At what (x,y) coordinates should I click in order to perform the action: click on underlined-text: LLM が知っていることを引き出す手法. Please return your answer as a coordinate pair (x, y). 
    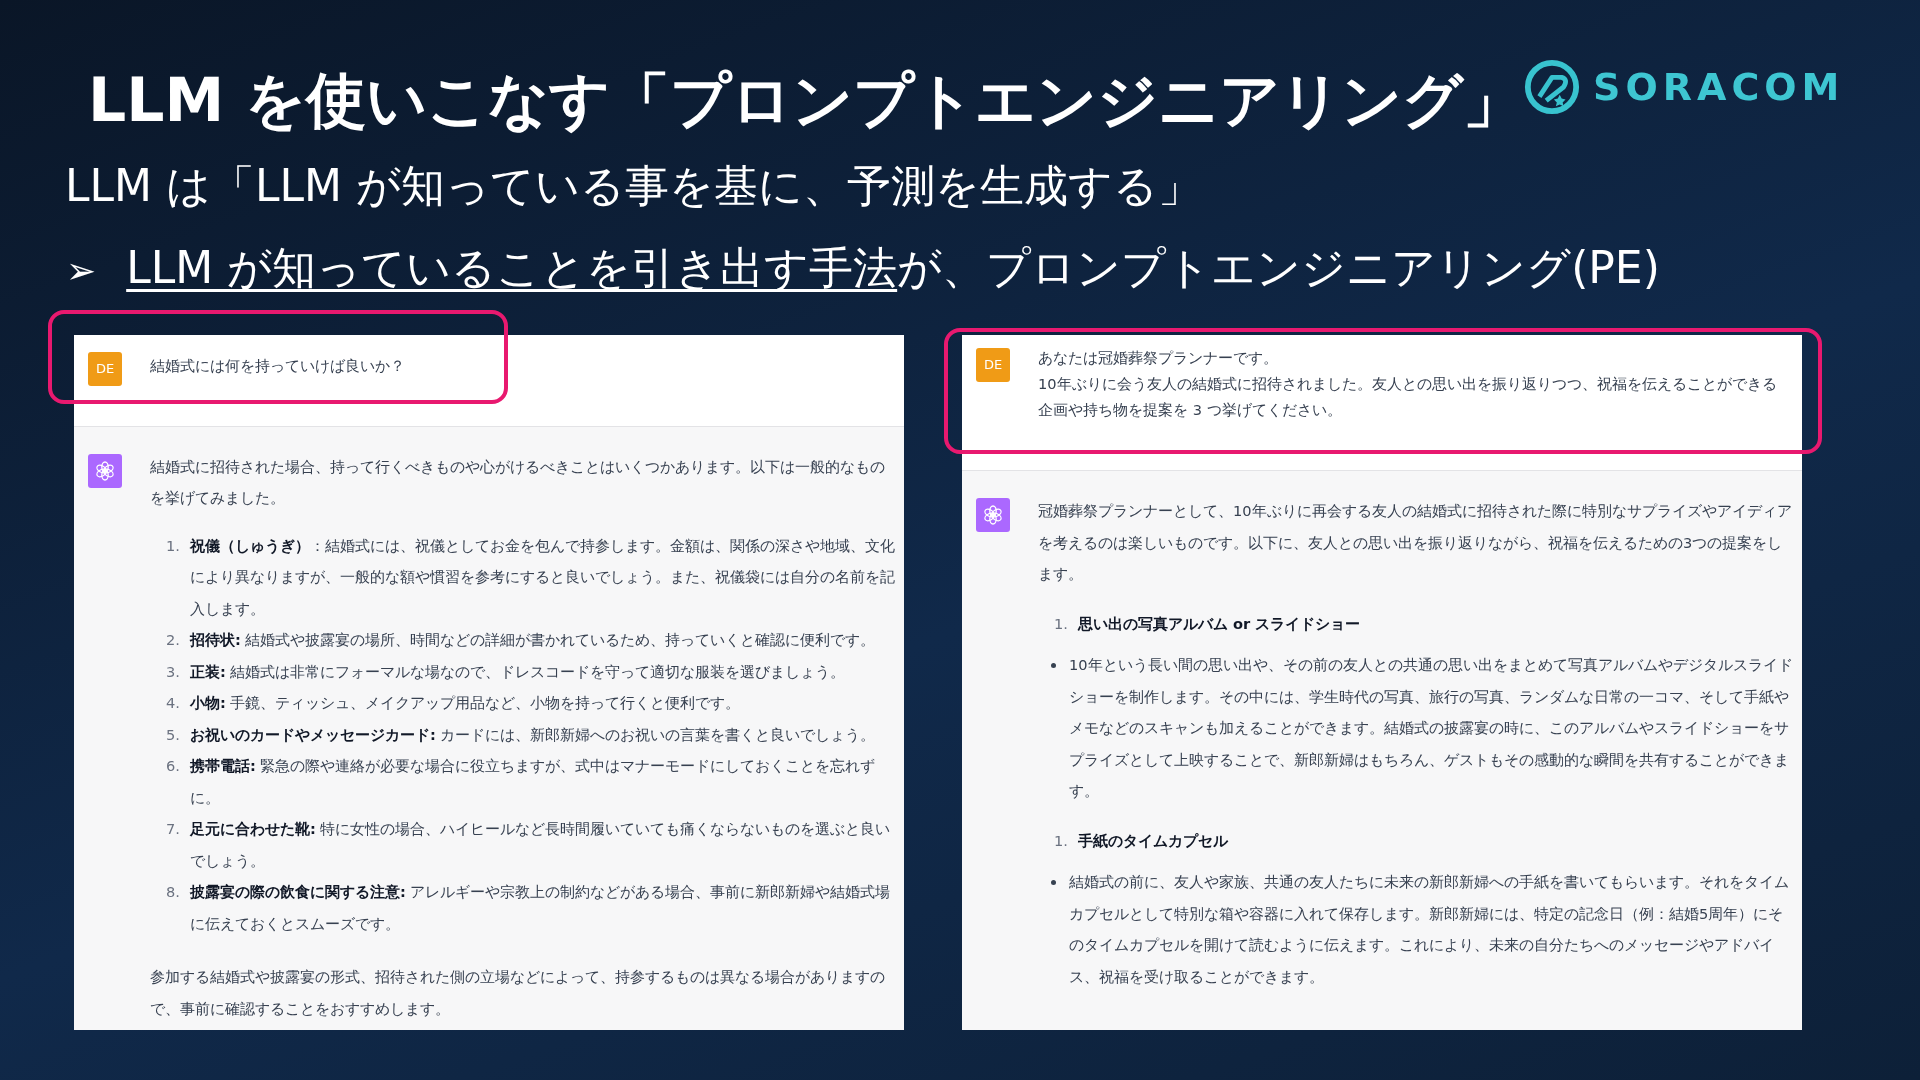
    Looking at the image, I should click on (512, 268).